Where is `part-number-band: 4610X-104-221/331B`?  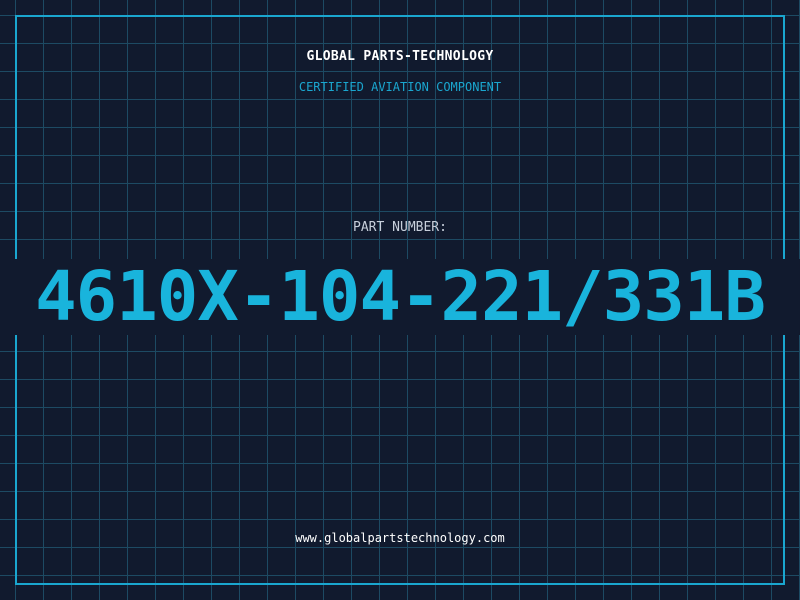
part-number-band: 4610X-104-221/331B is located at coordinates (400, 297).